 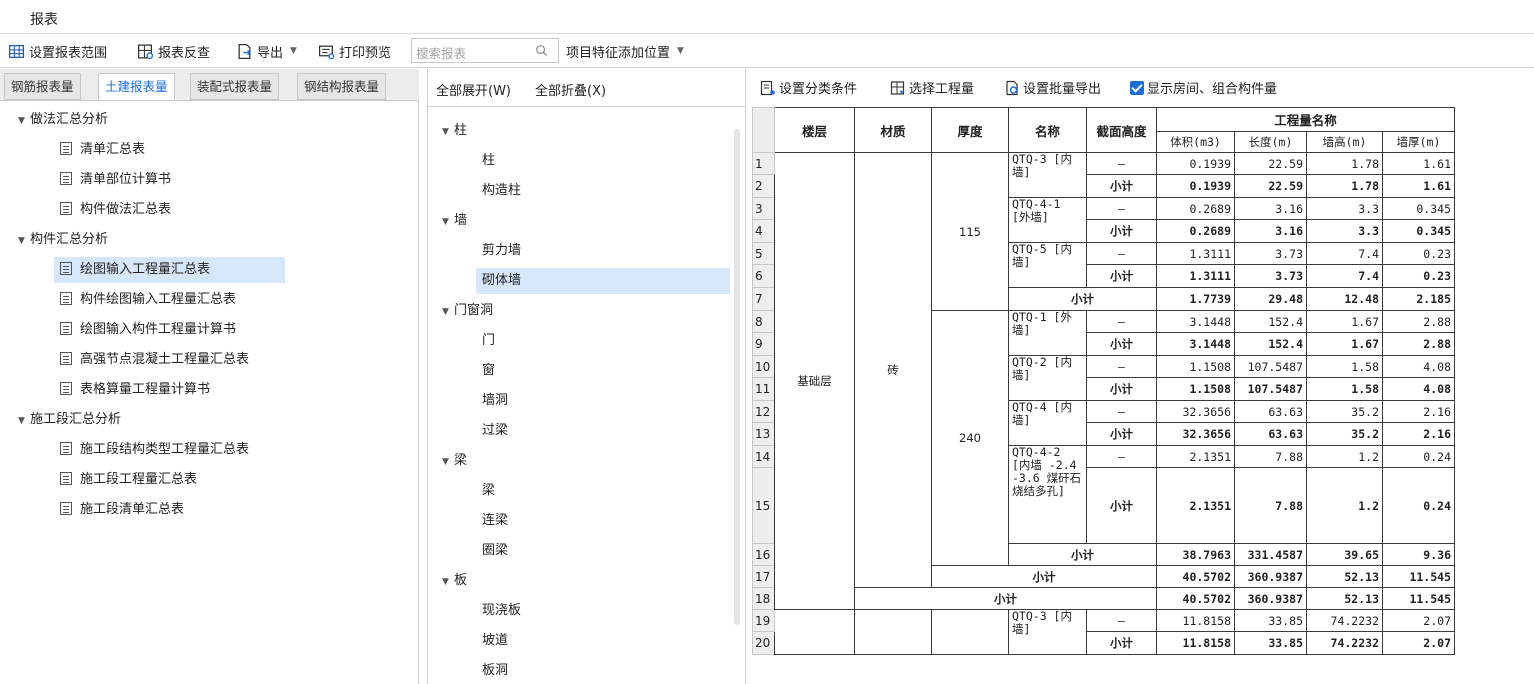 I want to click on row-number: 17, so click(x=763, y=576).